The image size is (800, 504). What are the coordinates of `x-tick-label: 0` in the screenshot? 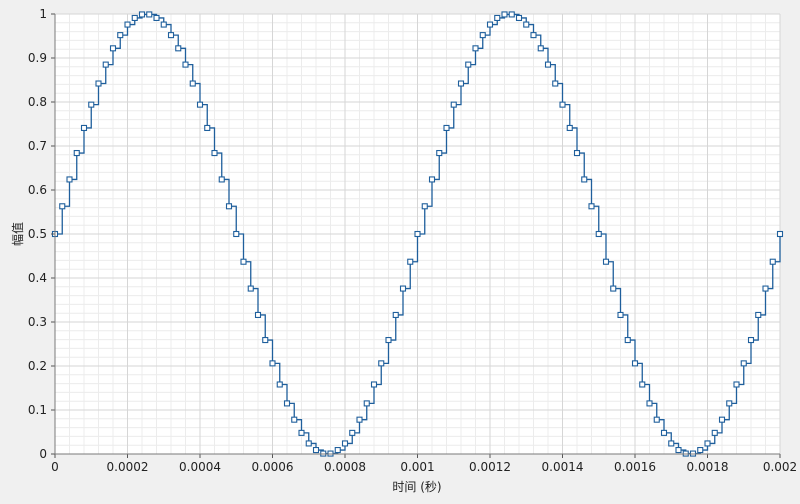 It's located at (55, 467).